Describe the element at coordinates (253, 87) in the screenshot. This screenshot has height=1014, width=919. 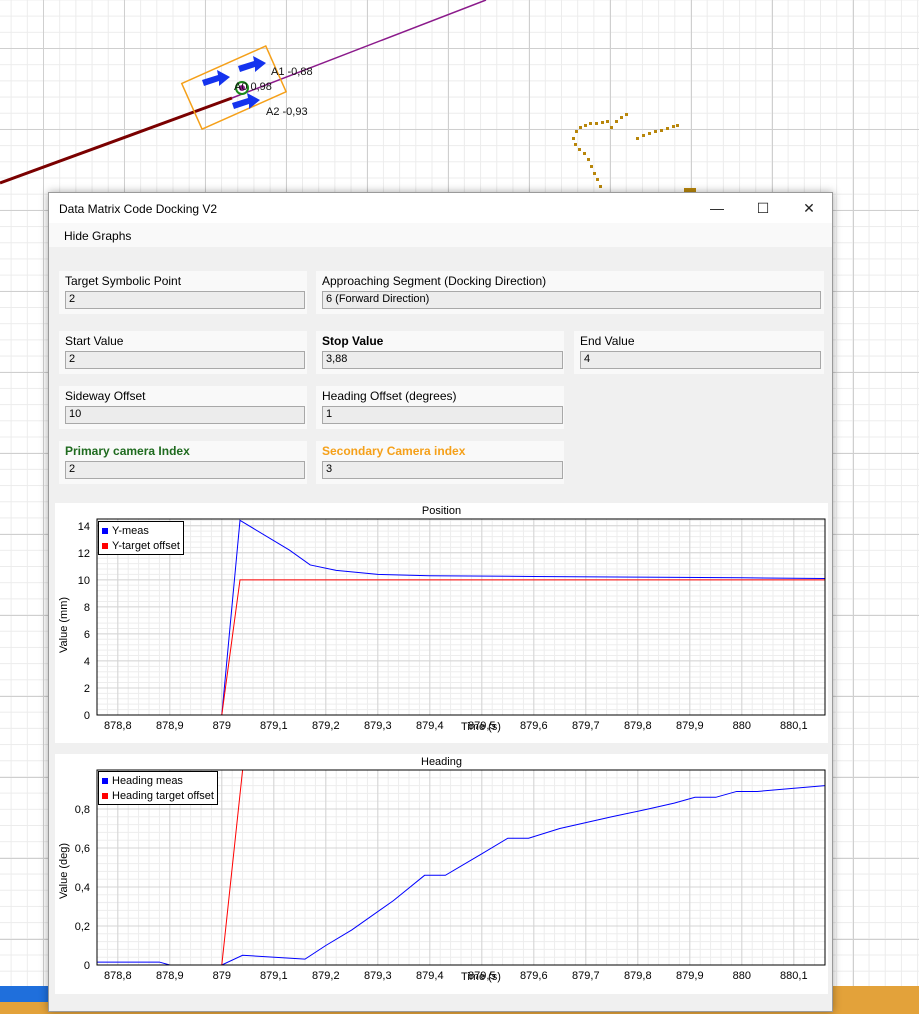
I see `marker-label-a0: A0 0,98` at that location.